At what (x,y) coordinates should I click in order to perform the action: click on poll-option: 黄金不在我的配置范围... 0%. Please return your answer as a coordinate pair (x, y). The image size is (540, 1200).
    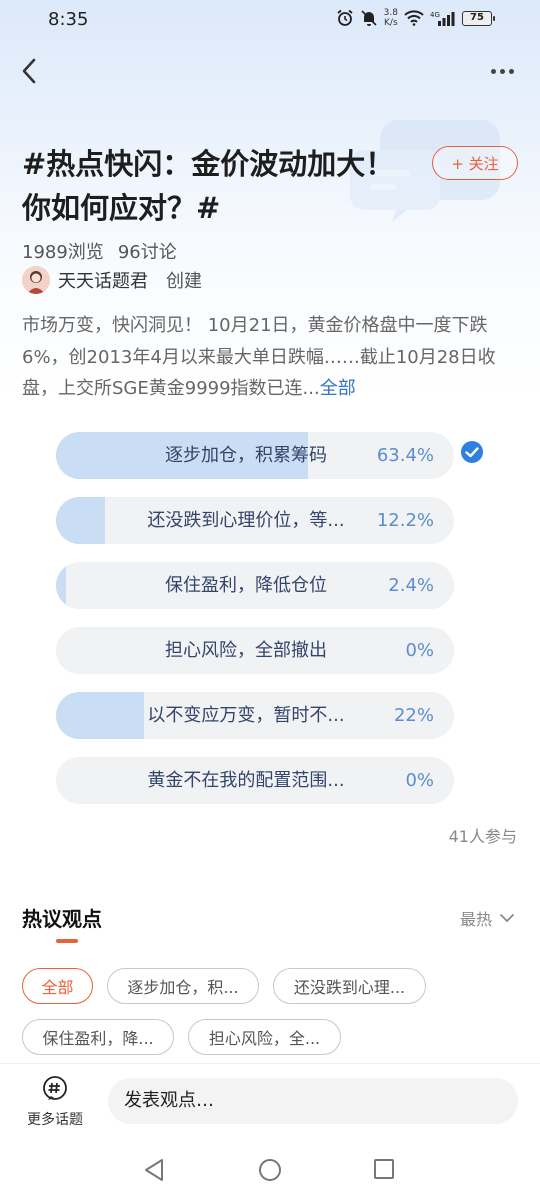
    Looking at the image, I should click on (255, 780).